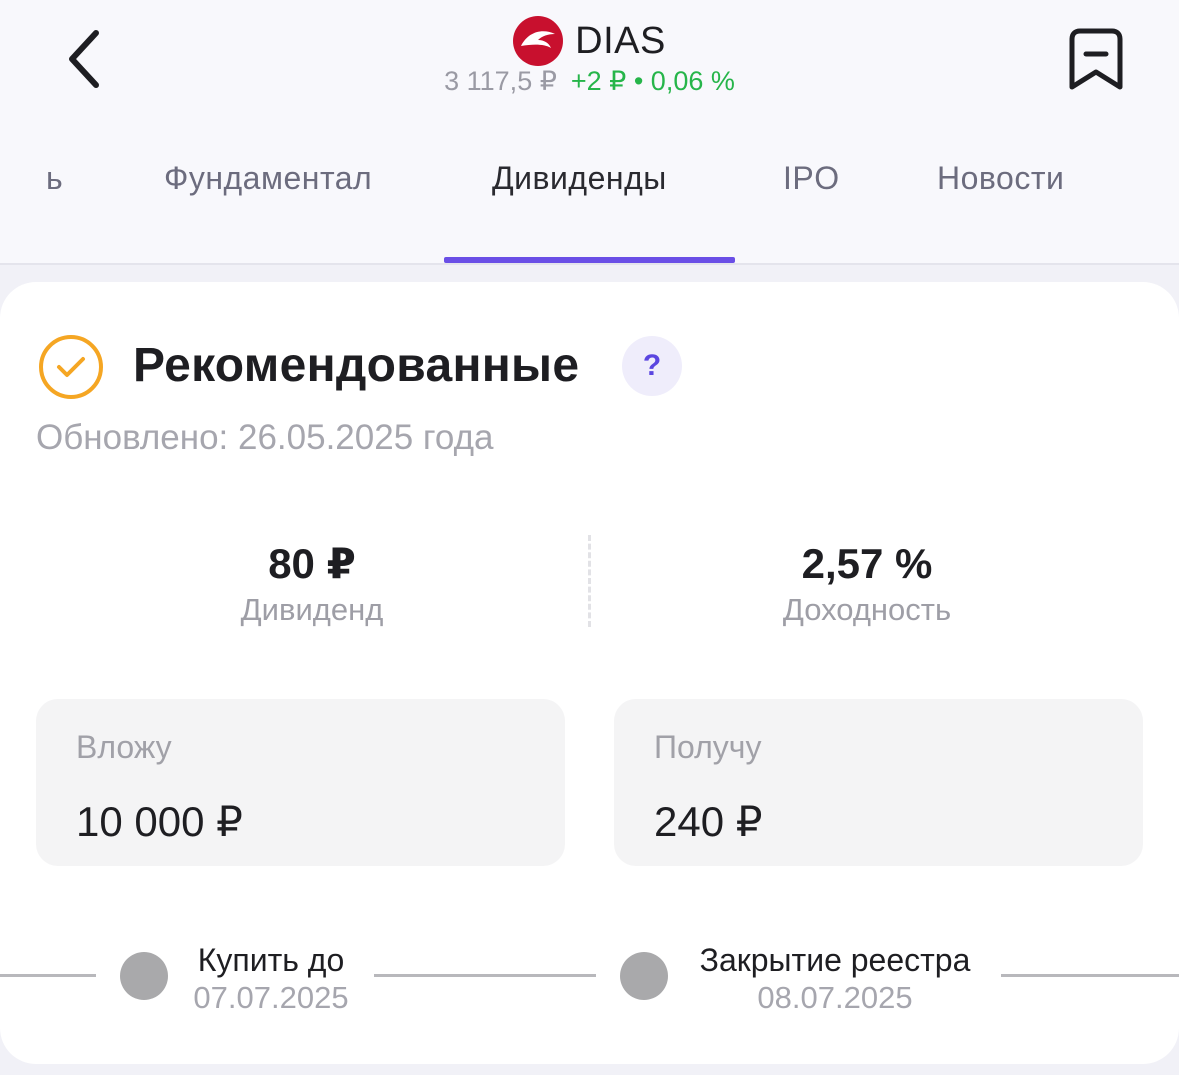 This screenshot has width=1179, height=1075. I want to click on tab-partial: ь, so click(54, 178).